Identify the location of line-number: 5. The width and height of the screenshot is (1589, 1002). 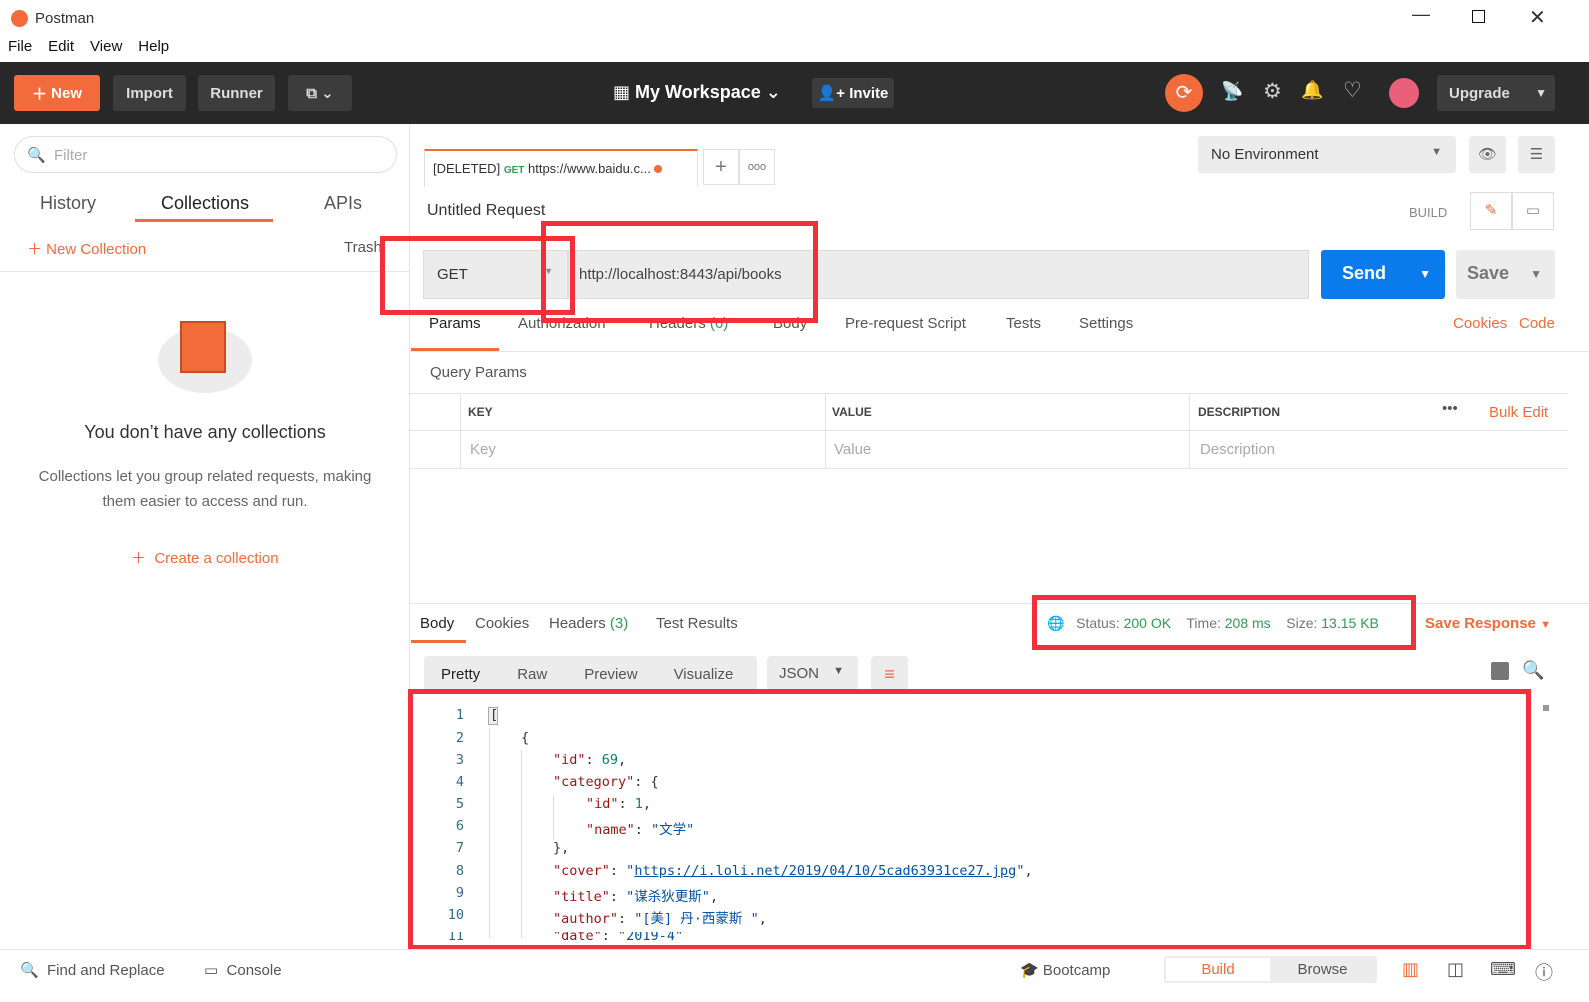
(459, 804).